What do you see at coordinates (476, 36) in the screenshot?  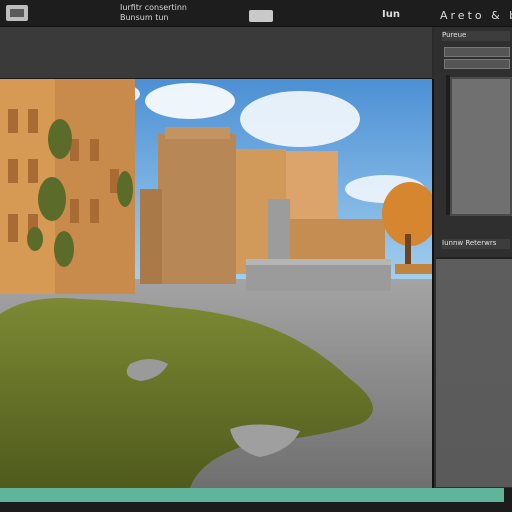 I see `panel-header: Pureue` at bounding box center [476, 36].